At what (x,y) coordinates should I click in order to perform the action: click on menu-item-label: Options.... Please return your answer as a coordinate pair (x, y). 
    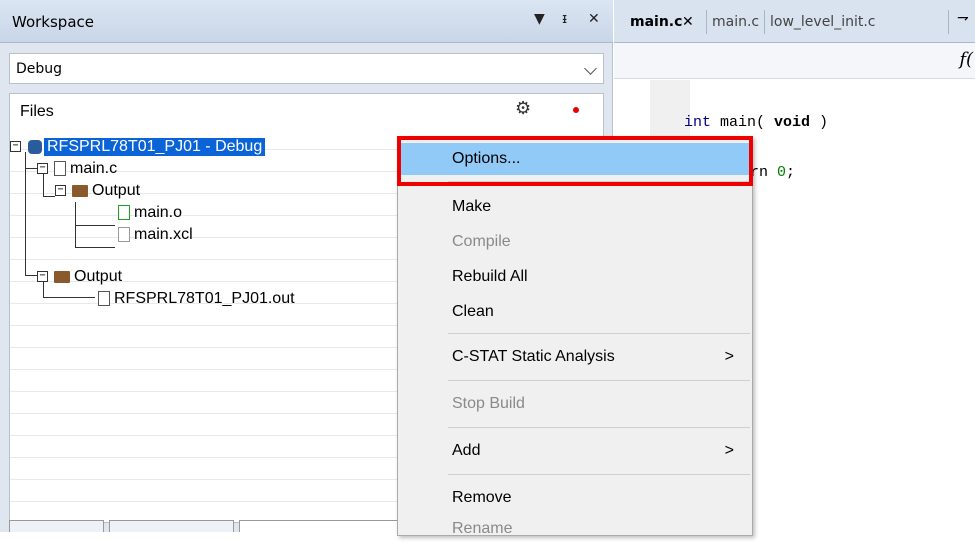
    Looking at the image, I should click on (486, 158).